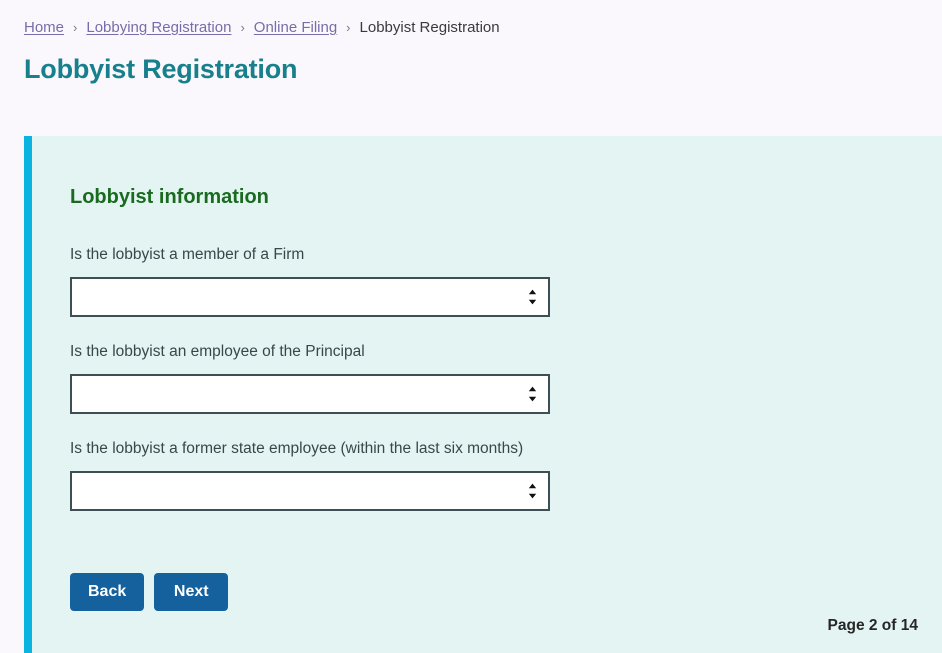 The height and width of the screenshot is (653, 942). I want to click on breadcrumb-link-online-filing: Online Filing, so click(295, 28).